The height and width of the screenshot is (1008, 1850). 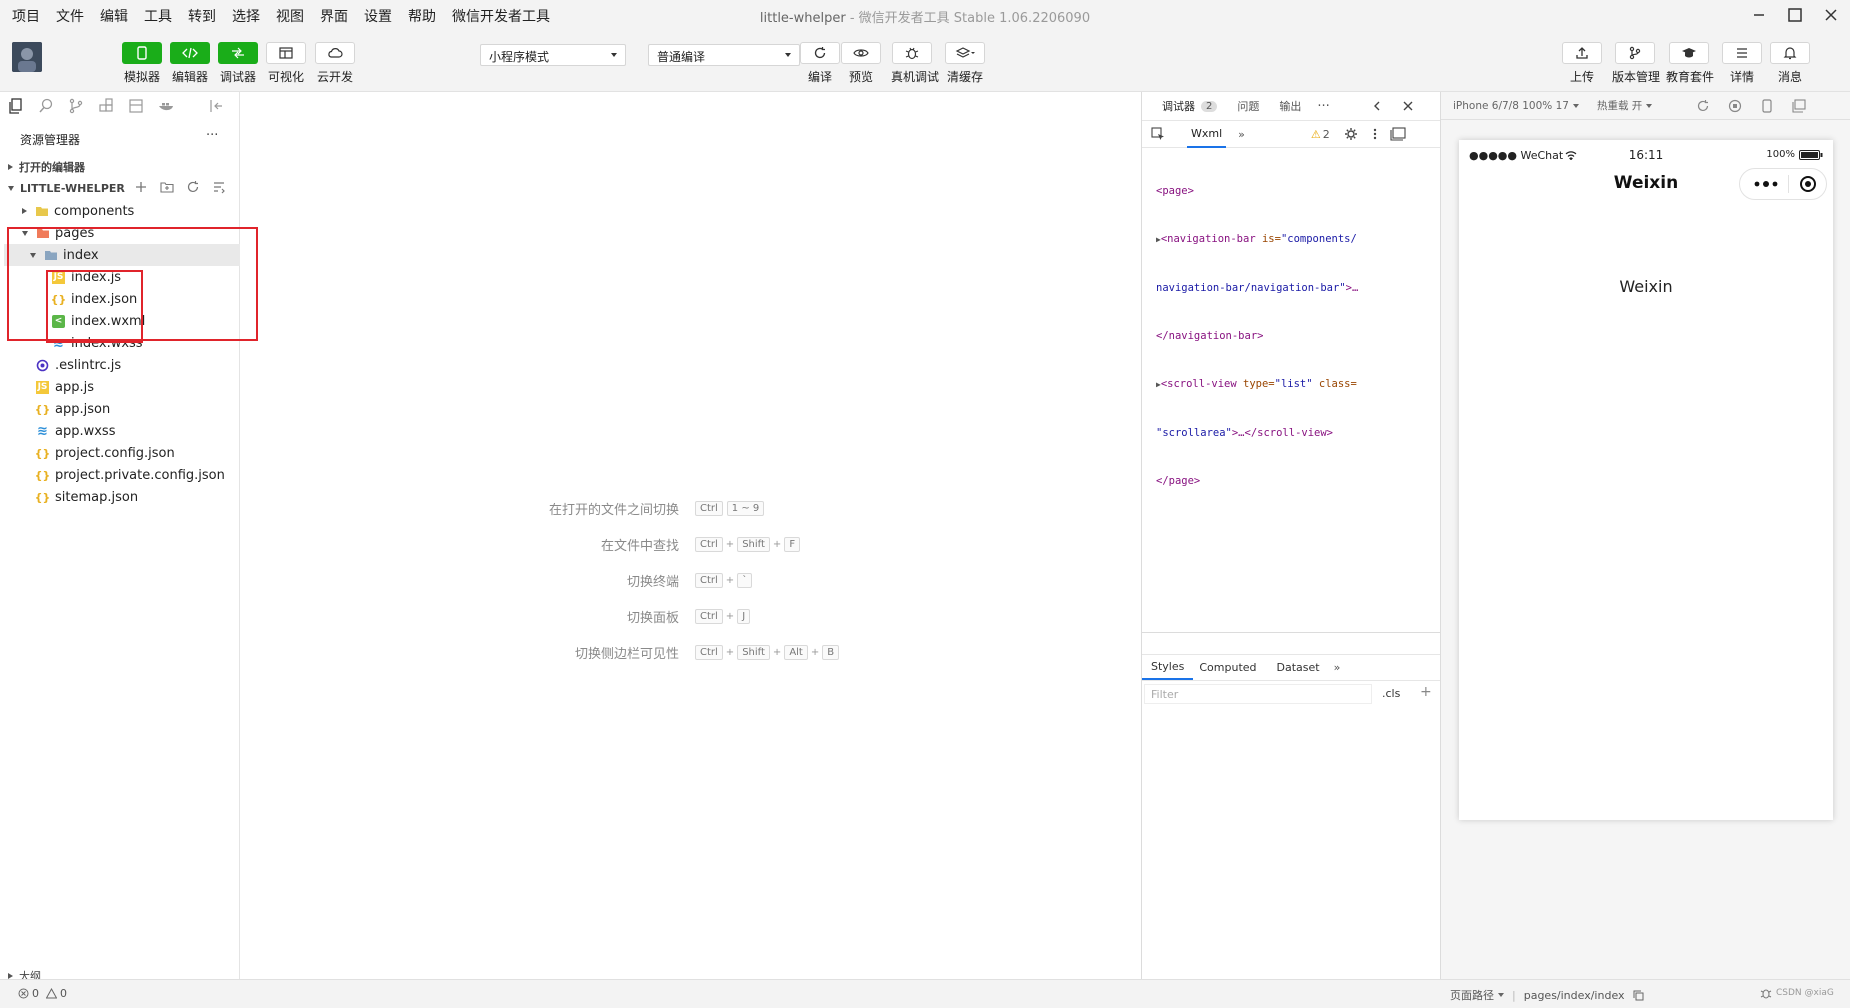 I want to click on clear-cache-button: 清缓存, so click(x=965, y=63).